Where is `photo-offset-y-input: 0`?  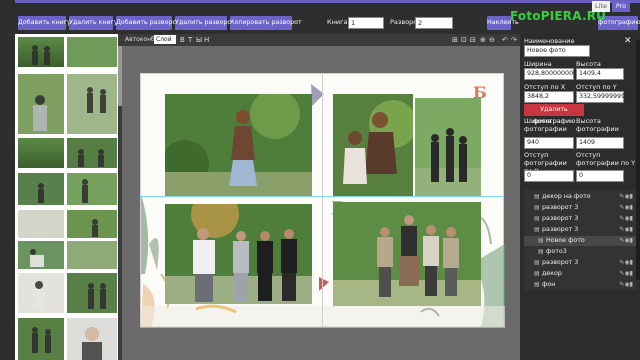
photo-offset-y-input: 0 is located at coordinates (600, 176).